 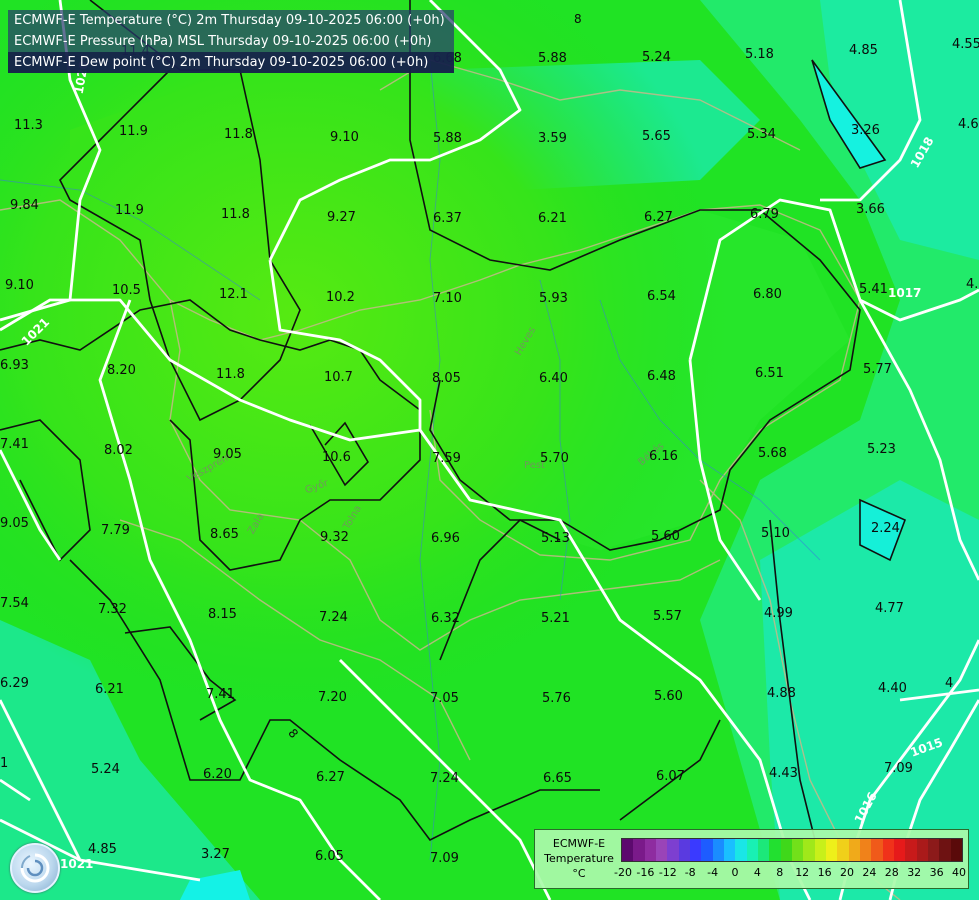 What do you see at coordinates (112, 609) in the screenshot?
I see `dew-point-value: 7.32` at bounding box center [112, 609].